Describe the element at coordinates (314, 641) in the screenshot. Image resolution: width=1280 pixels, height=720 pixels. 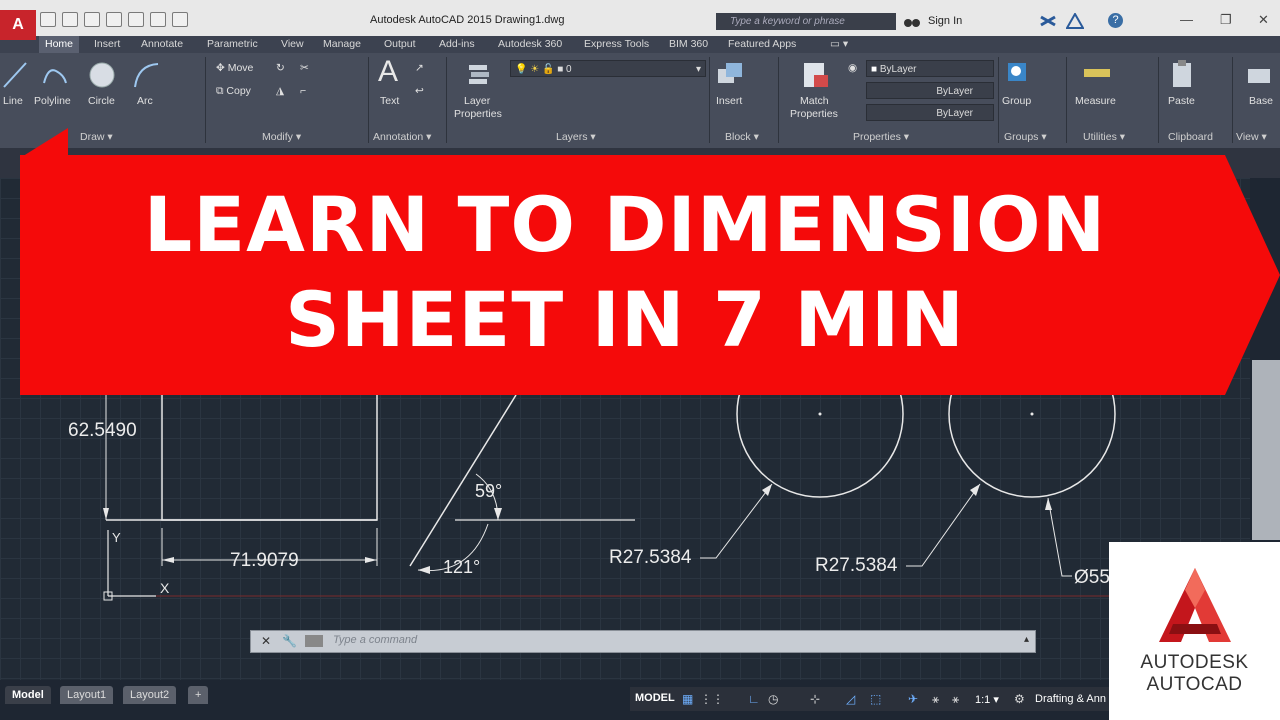
I see `command-prompt-icon` at that location.